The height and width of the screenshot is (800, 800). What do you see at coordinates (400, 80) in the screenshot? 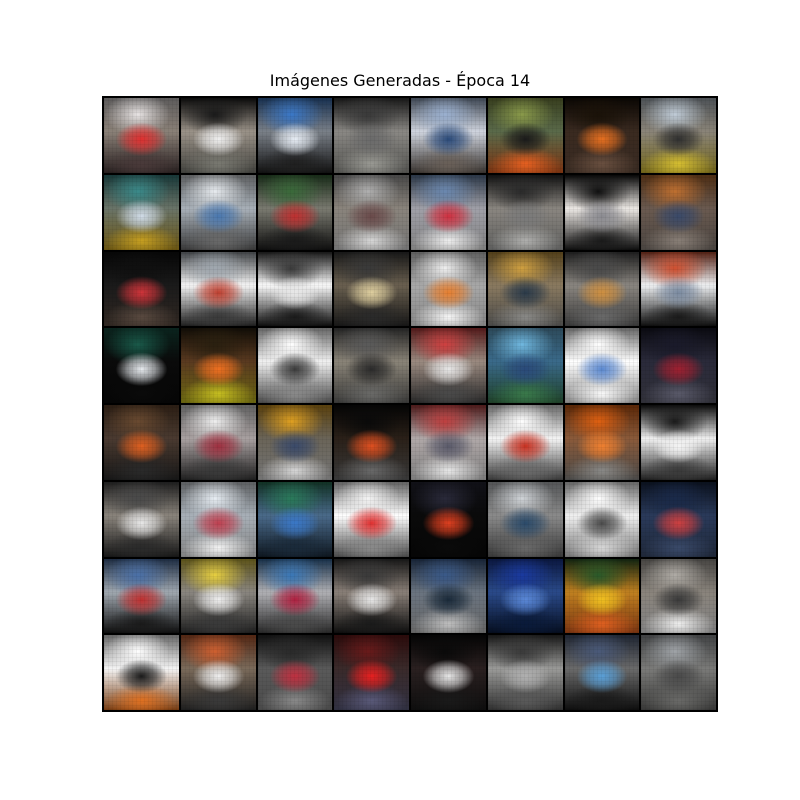
I see `figure-title: Imágenes Generadas - Época 14` at bounding box center [400, 80].